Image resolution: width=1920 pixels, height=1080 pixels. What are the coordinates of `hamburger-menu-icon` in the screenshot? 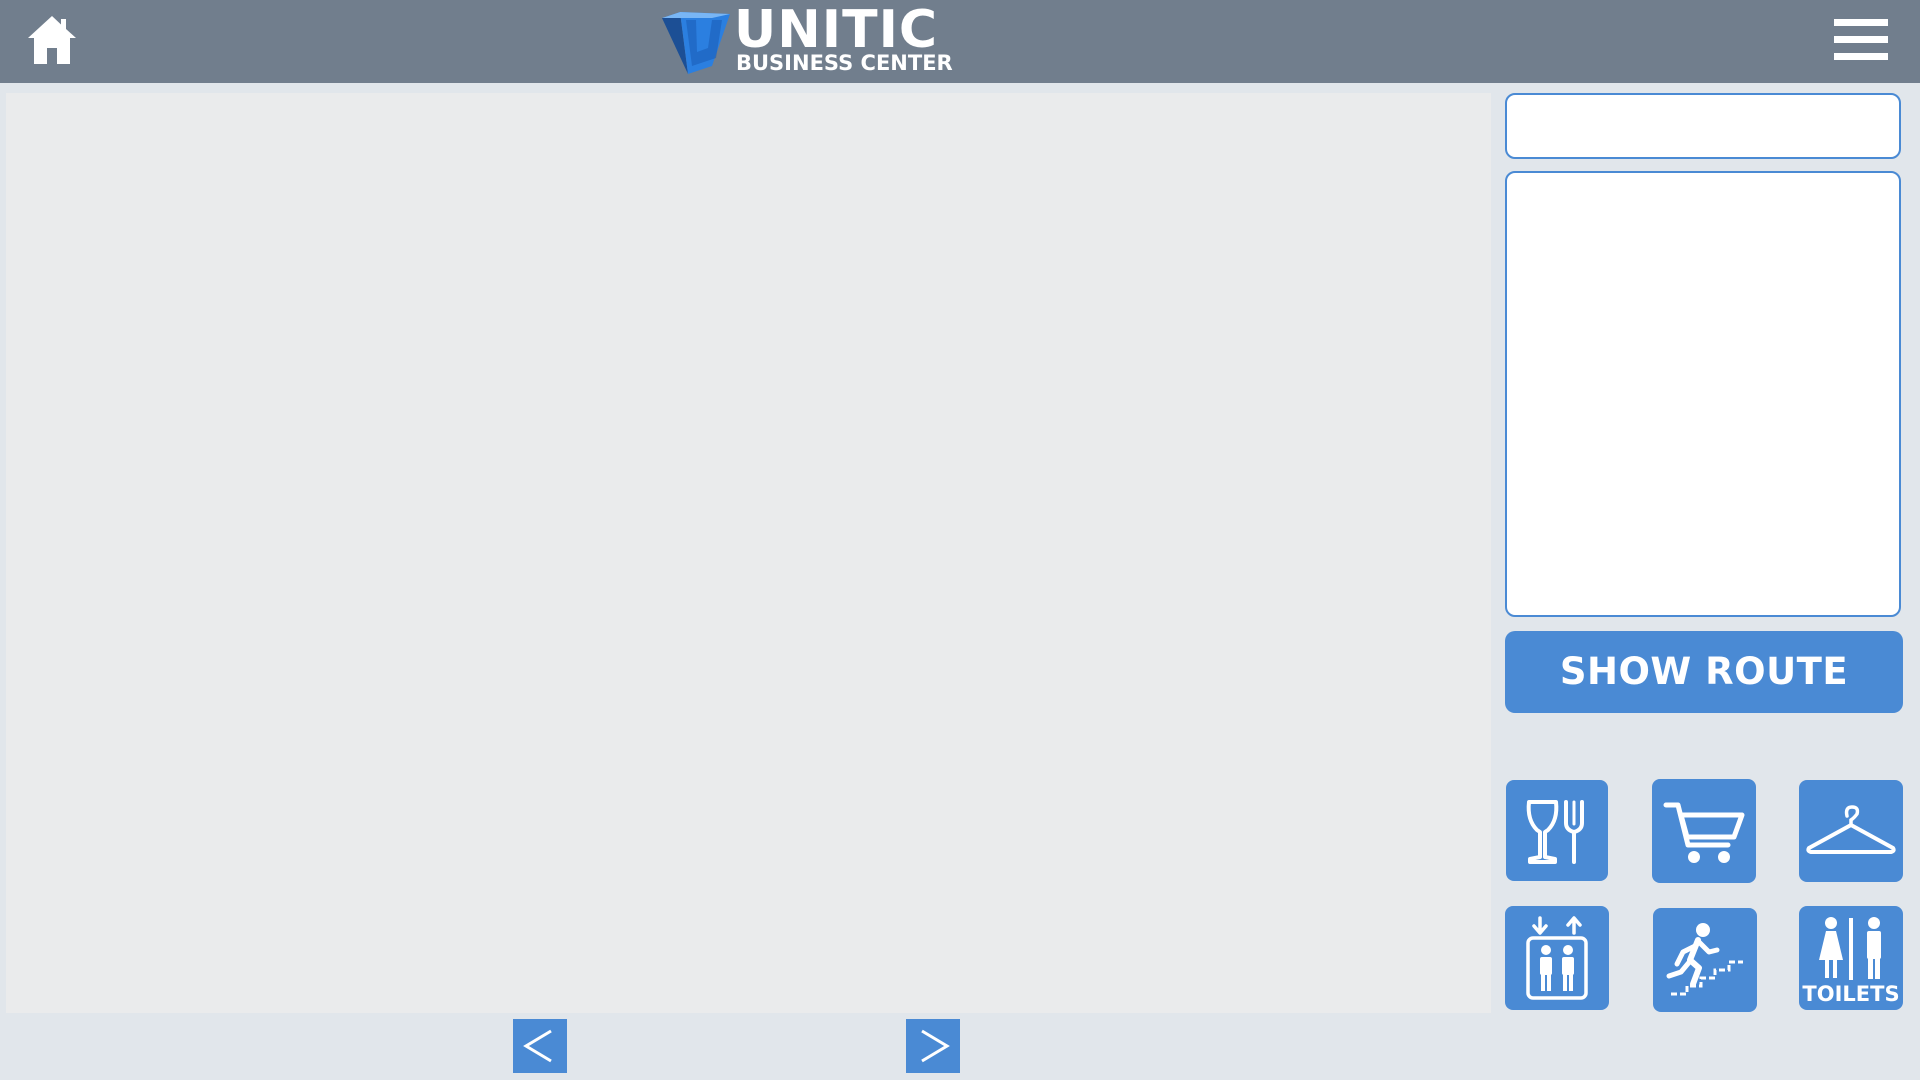 It's located at (1861, 39).